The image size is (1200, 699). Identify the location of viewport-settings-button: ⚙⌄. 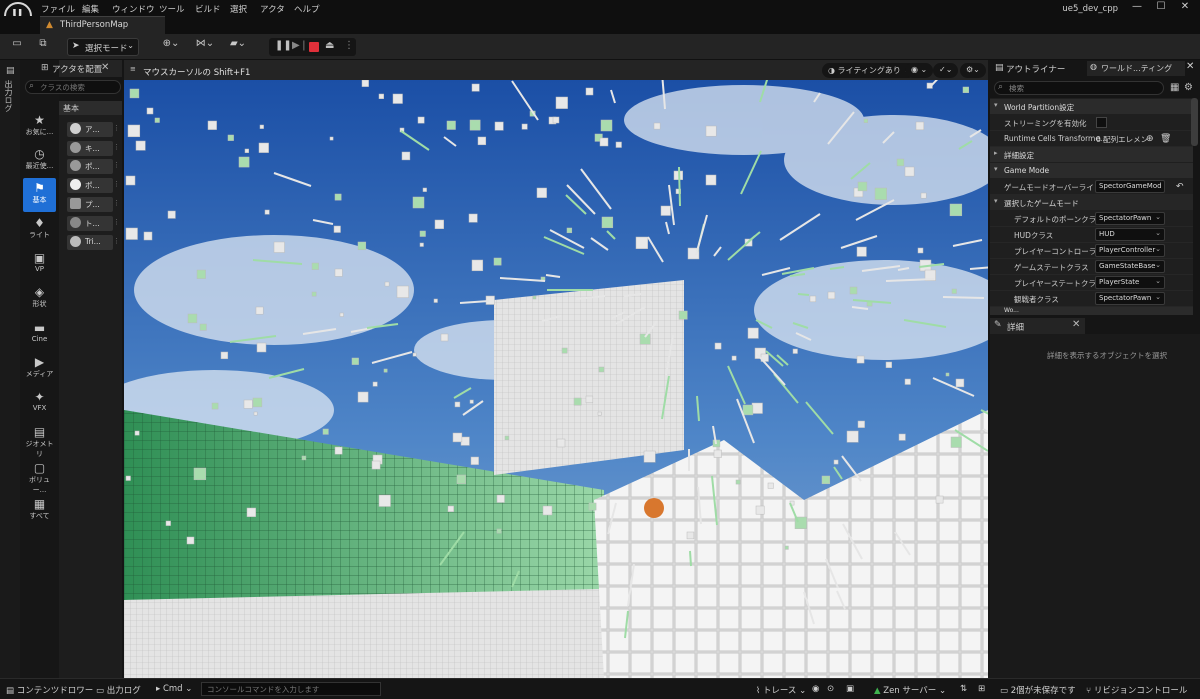
(973, 70).